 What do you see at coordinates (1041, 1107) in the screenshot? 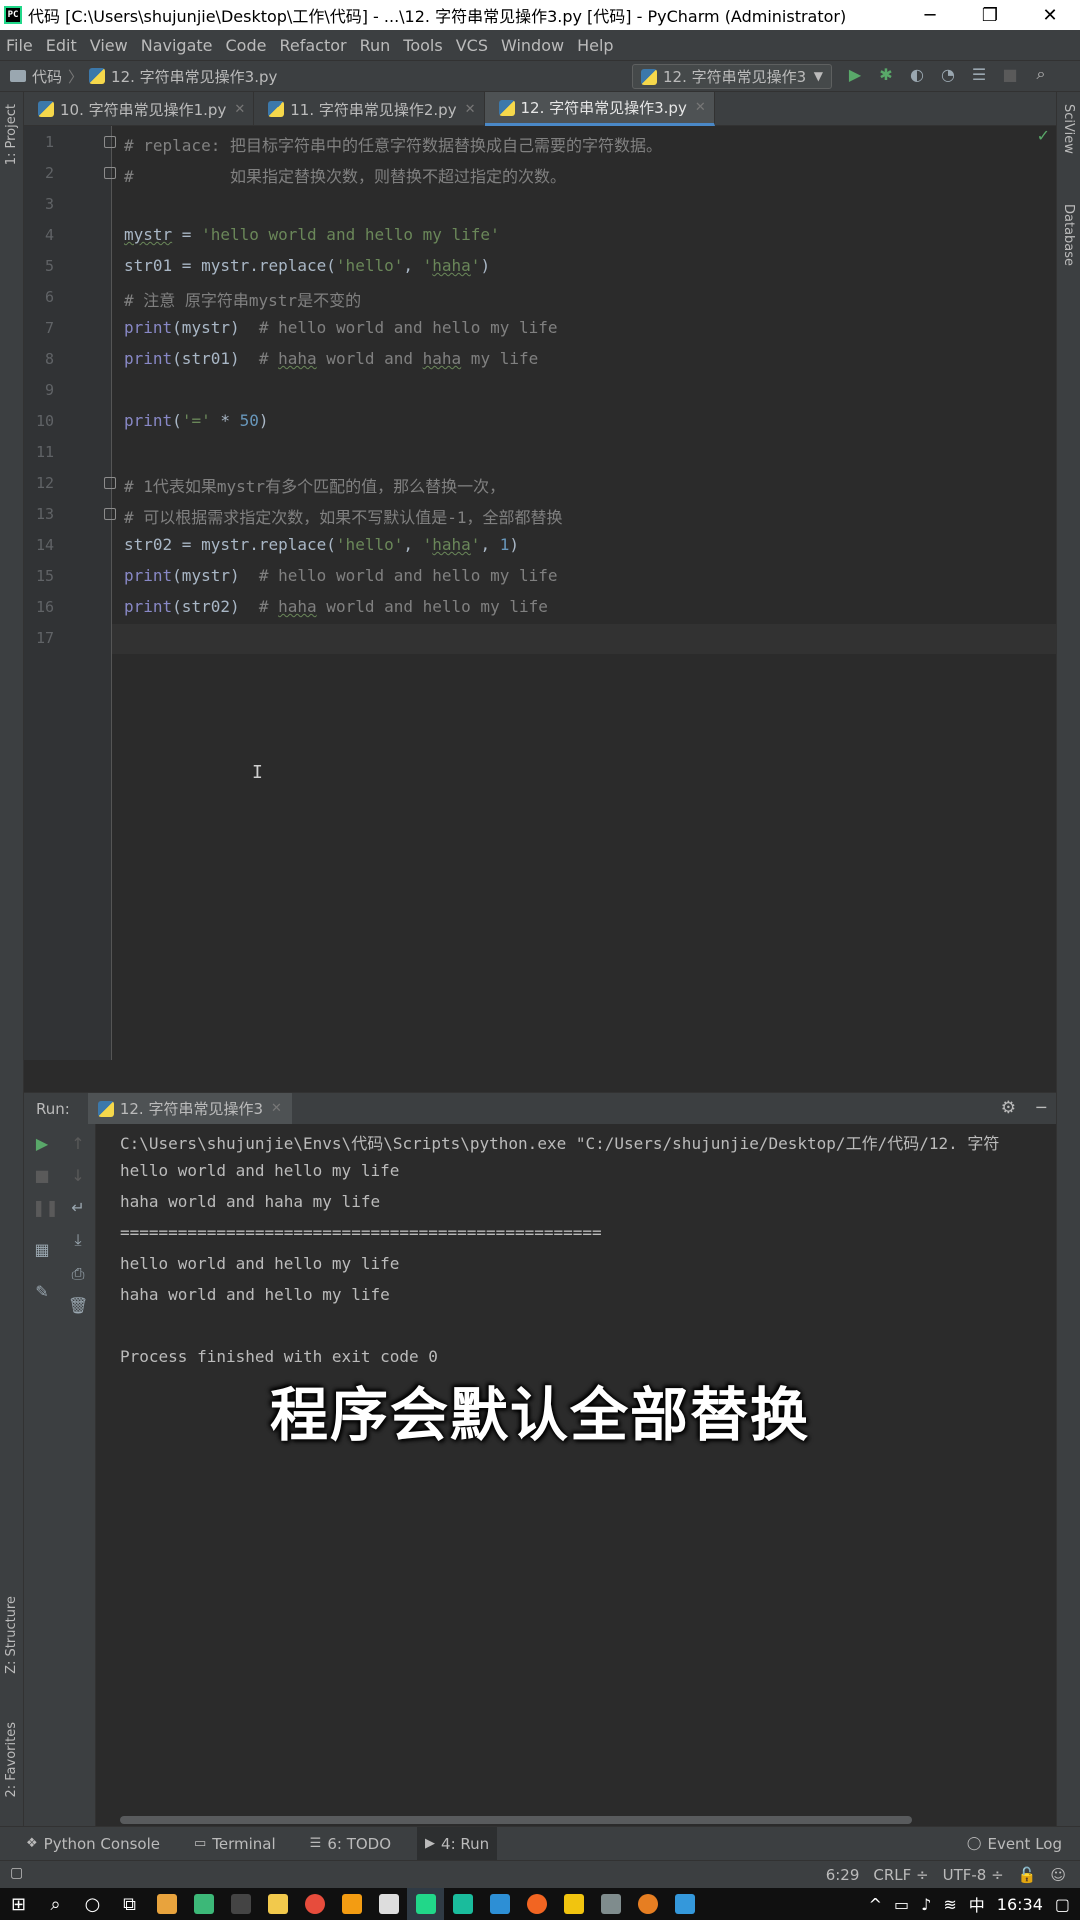
I see `hide-panel-button: ─` at bounding box center [1041, 1107].